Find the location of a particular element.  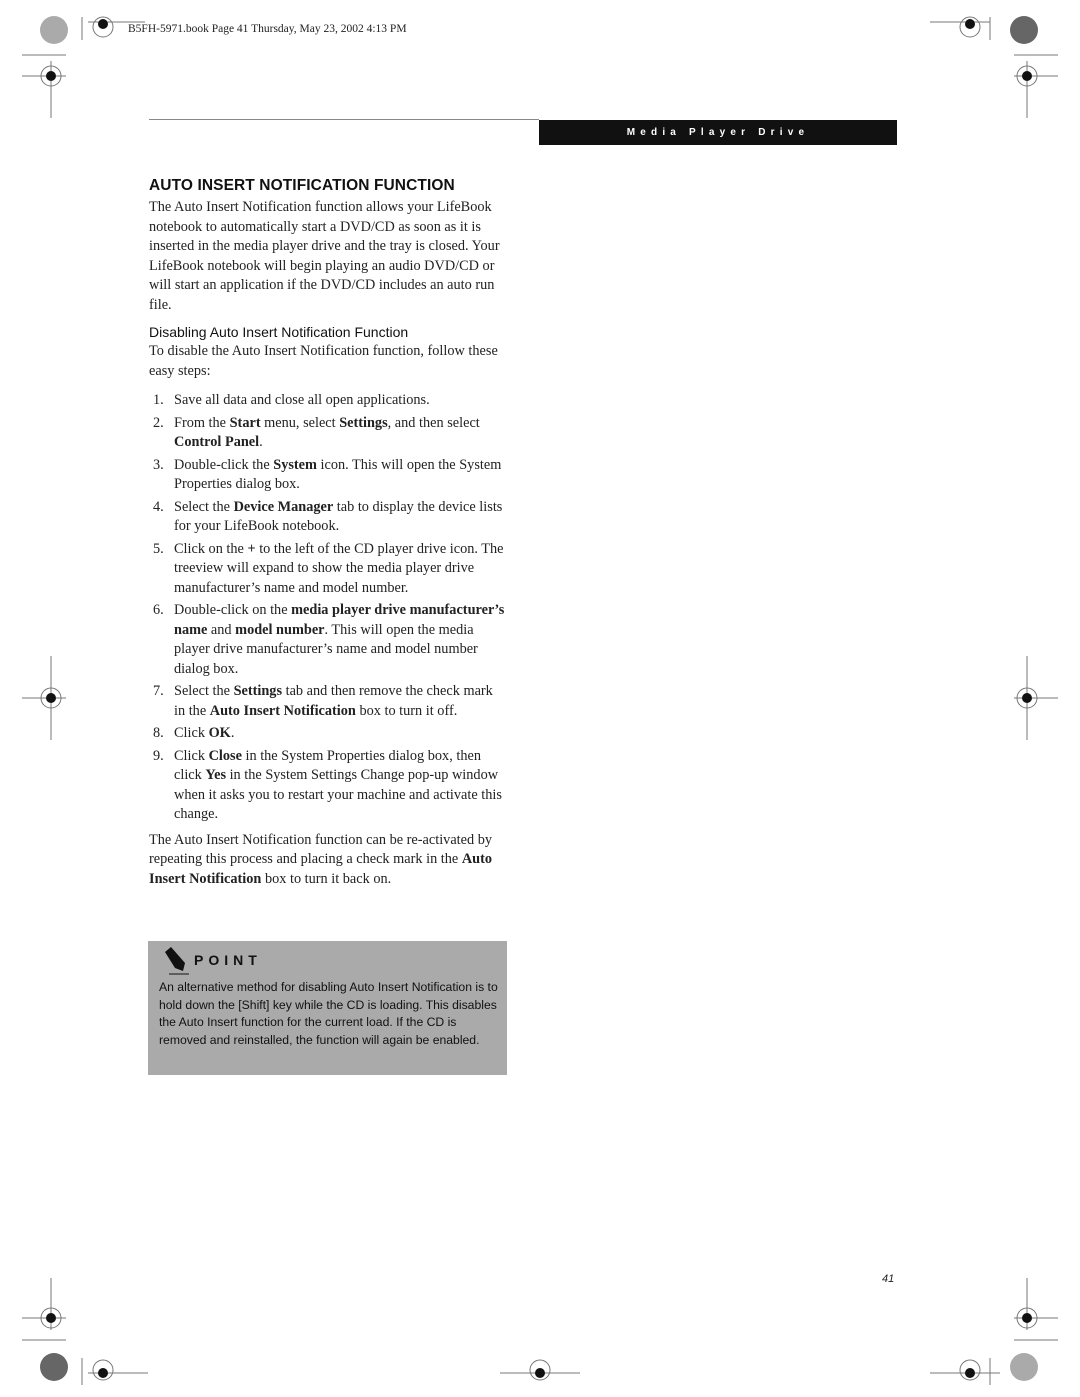

section-header: Media Player Drive is located at coordinates (718, 132).